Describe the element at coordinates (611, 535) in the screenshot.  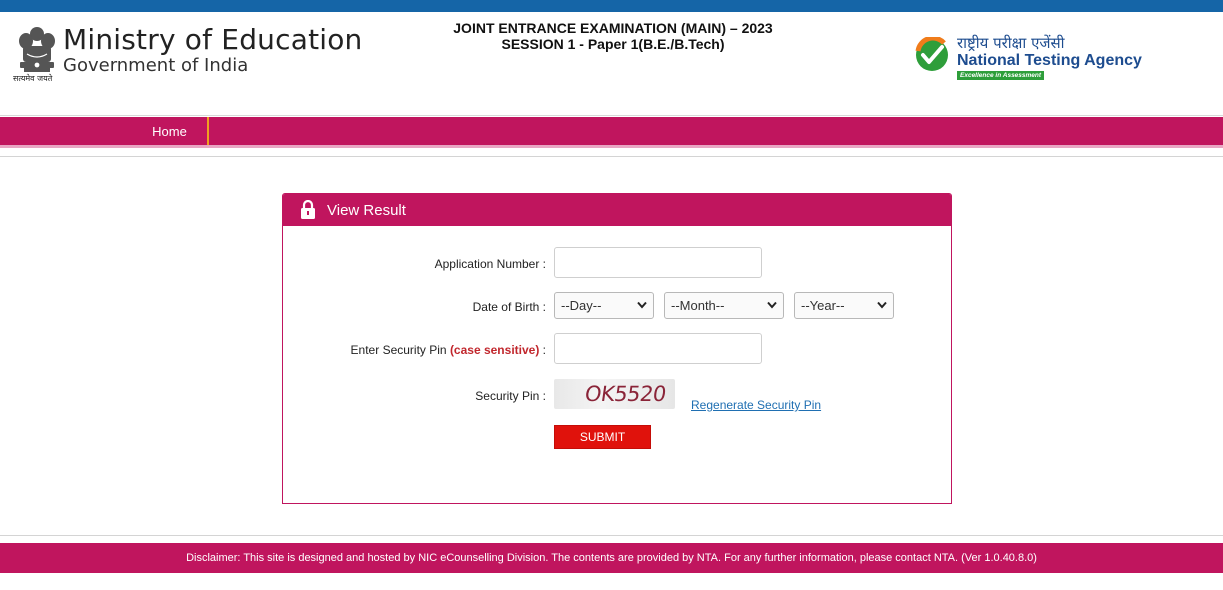
I see `footer-divider` at that location.